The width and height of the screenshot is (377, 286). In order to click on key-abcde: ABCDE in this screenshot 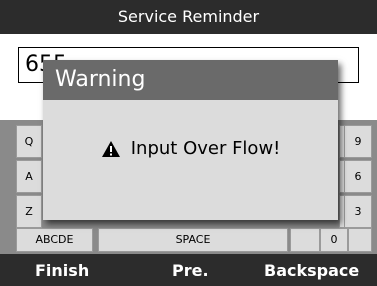, I will do `click(54, 240)`.